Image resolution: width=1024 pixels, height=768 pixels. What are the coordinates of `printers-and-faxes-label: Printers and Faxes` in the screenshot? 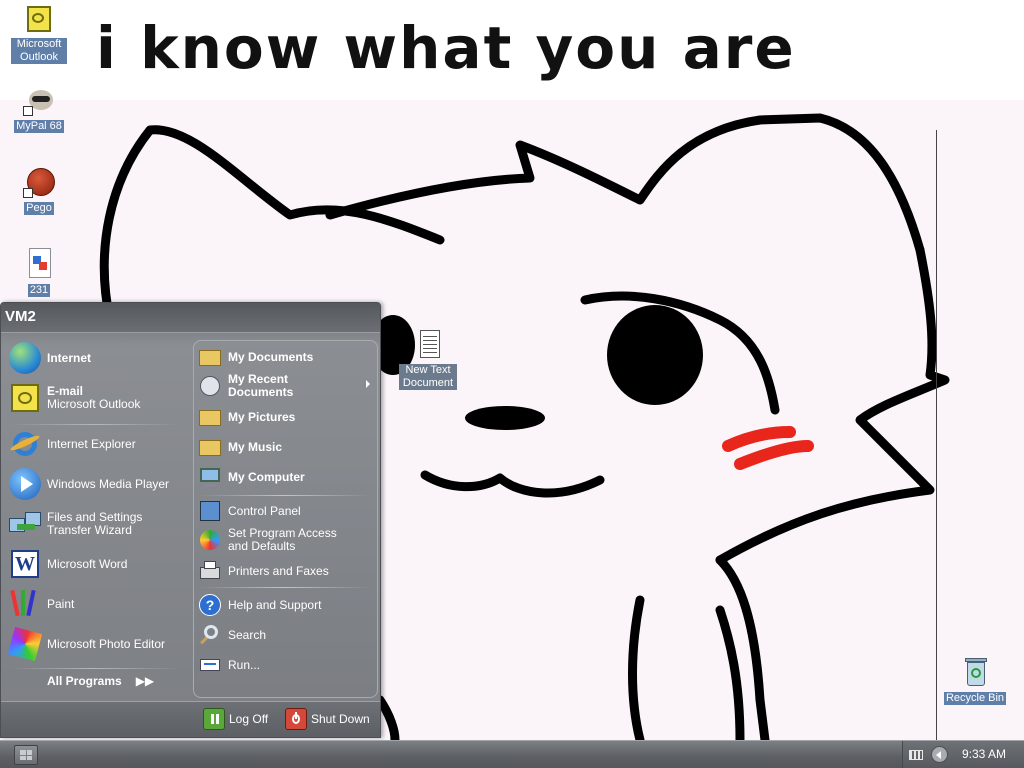 It's located at (278, 570).